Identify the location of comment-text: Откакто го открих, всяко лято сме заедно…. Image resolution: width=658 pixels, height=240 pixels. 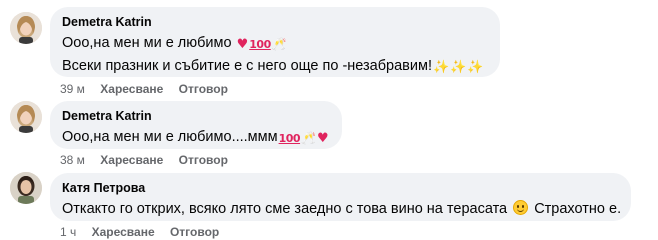
(285, 209).